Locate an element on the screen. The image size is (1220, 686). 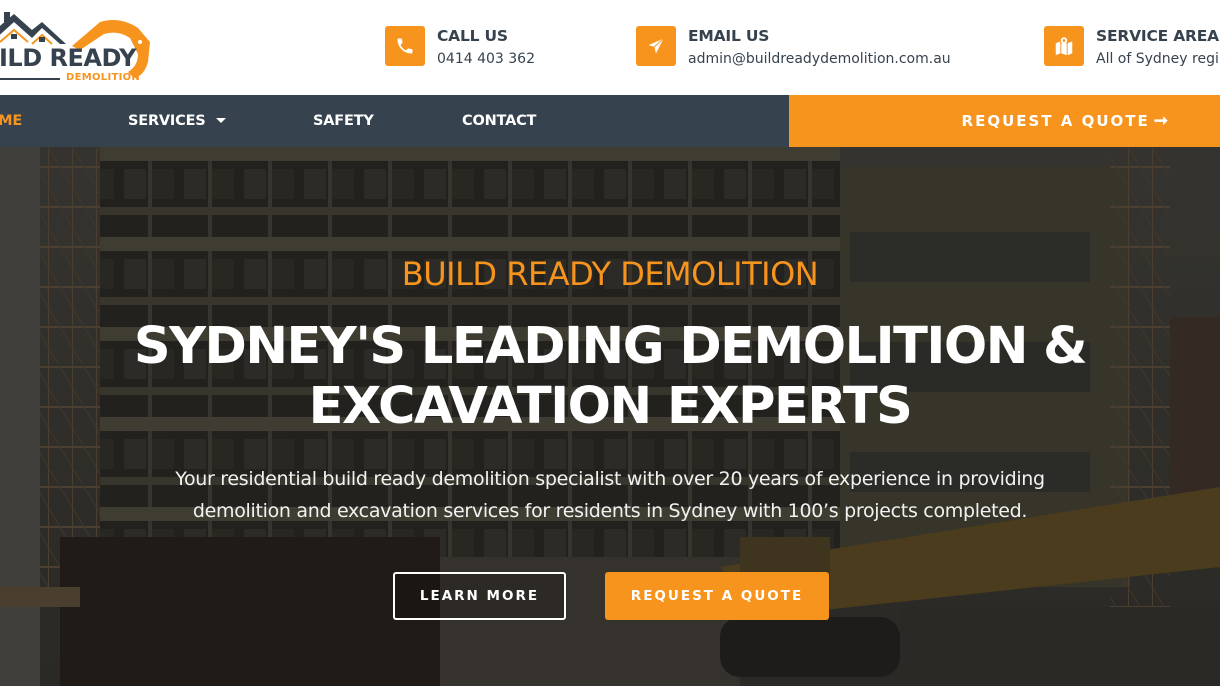
contact-title: CALL US is located at coordinates (472, 36).